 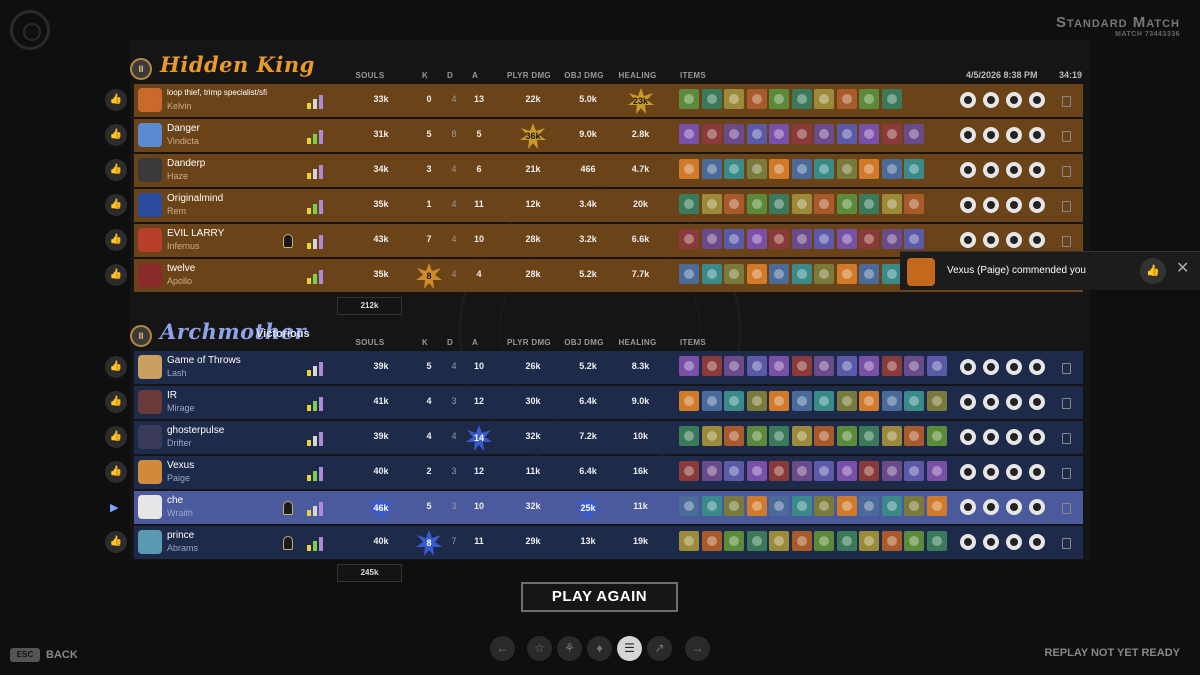 I want to click on player-row: 👍 ghosterpulse Drifter 39k 4 4 14 32k 7.2k 10k, so click(x=594, y=437).